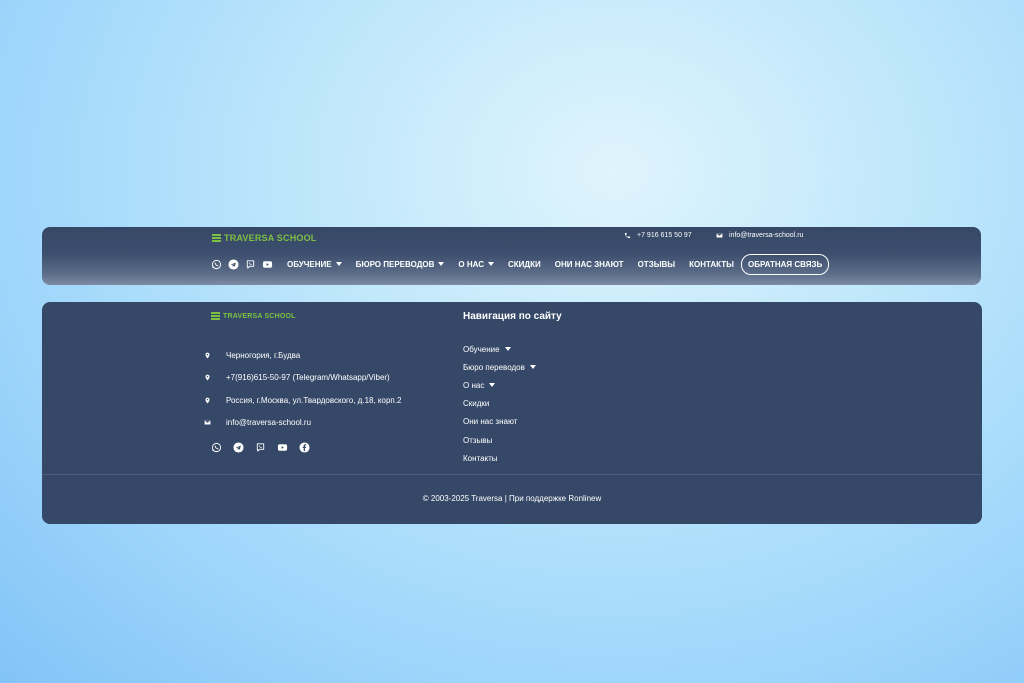 The image size is (1024, 683). Describe the element at coordinates (471, 264) in the screenshot. I see `nav-item-label: О НАС` at that location.